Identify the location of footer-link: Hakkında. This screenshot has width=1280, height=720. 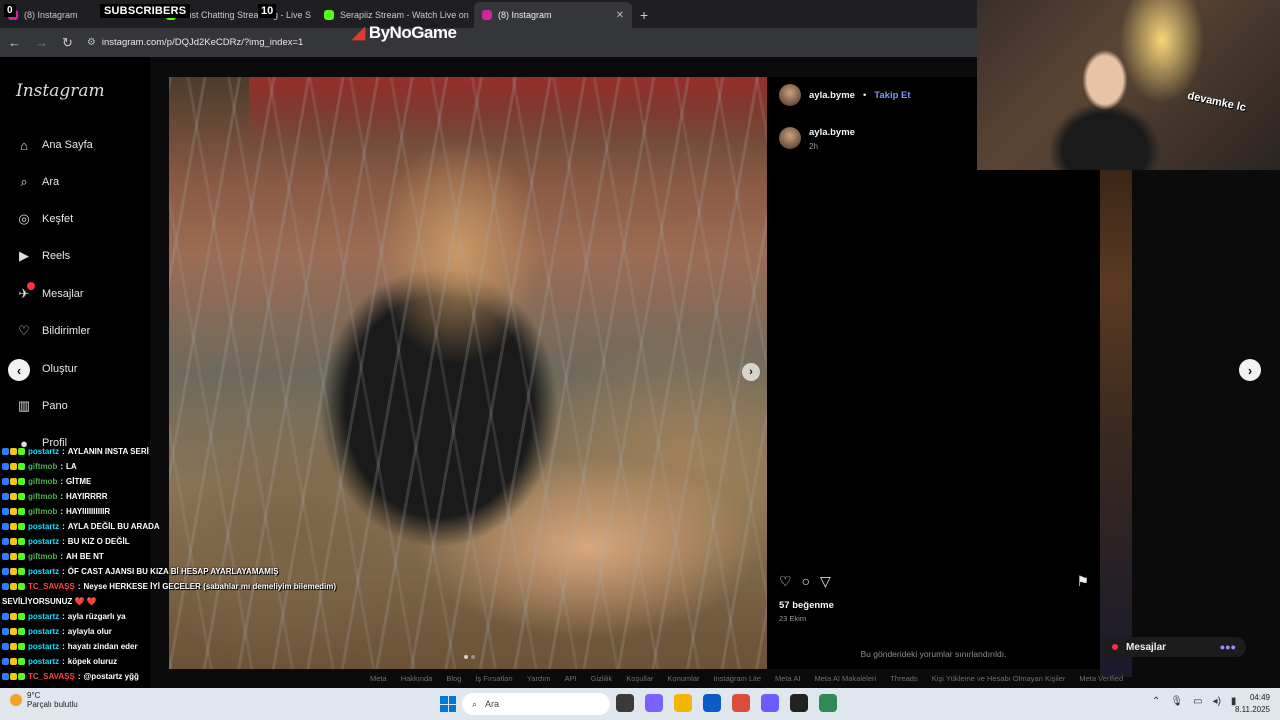
(417, 678).